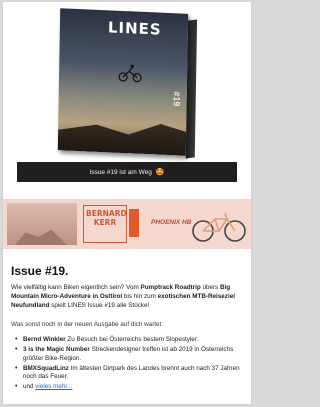 The height and width of the screenshot is (407, 320). Describe the element at coordinates (42, 224) in the screenshot. I see `banner-photo` at that location.